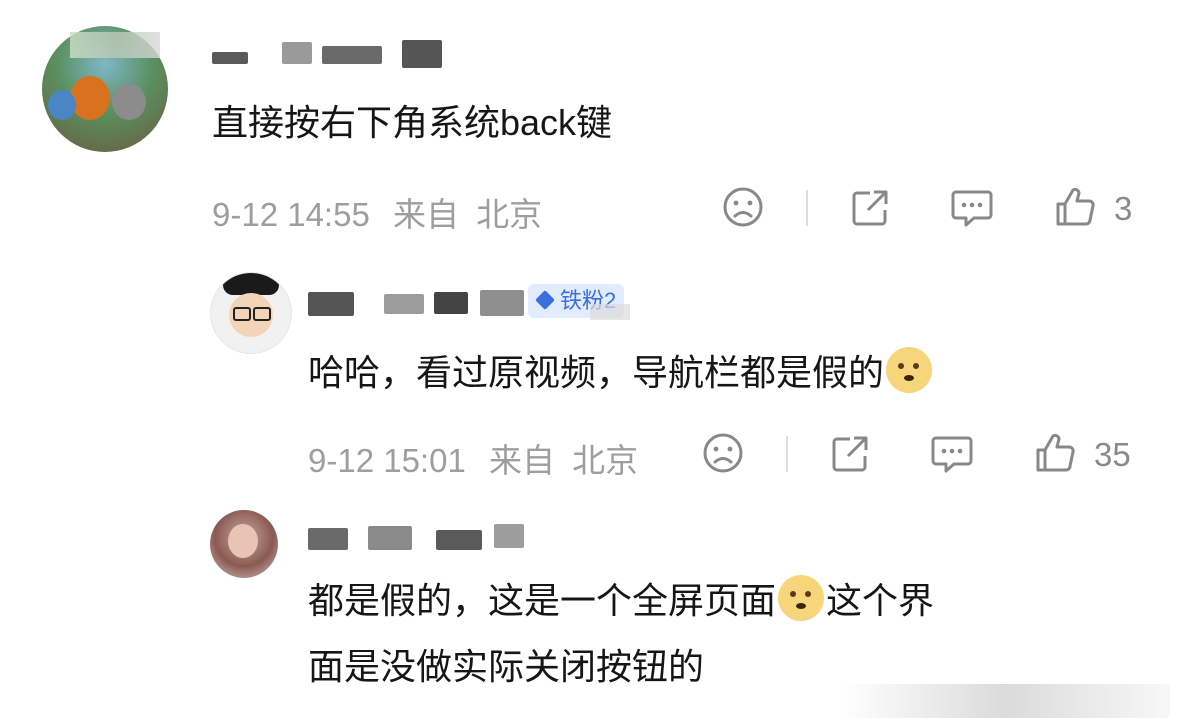 This screenshot has height=727, width=1178. Describe the element at coordinates (291, 214) in the screenshot. I see `timestamp: 9-12 14:55` at that location.